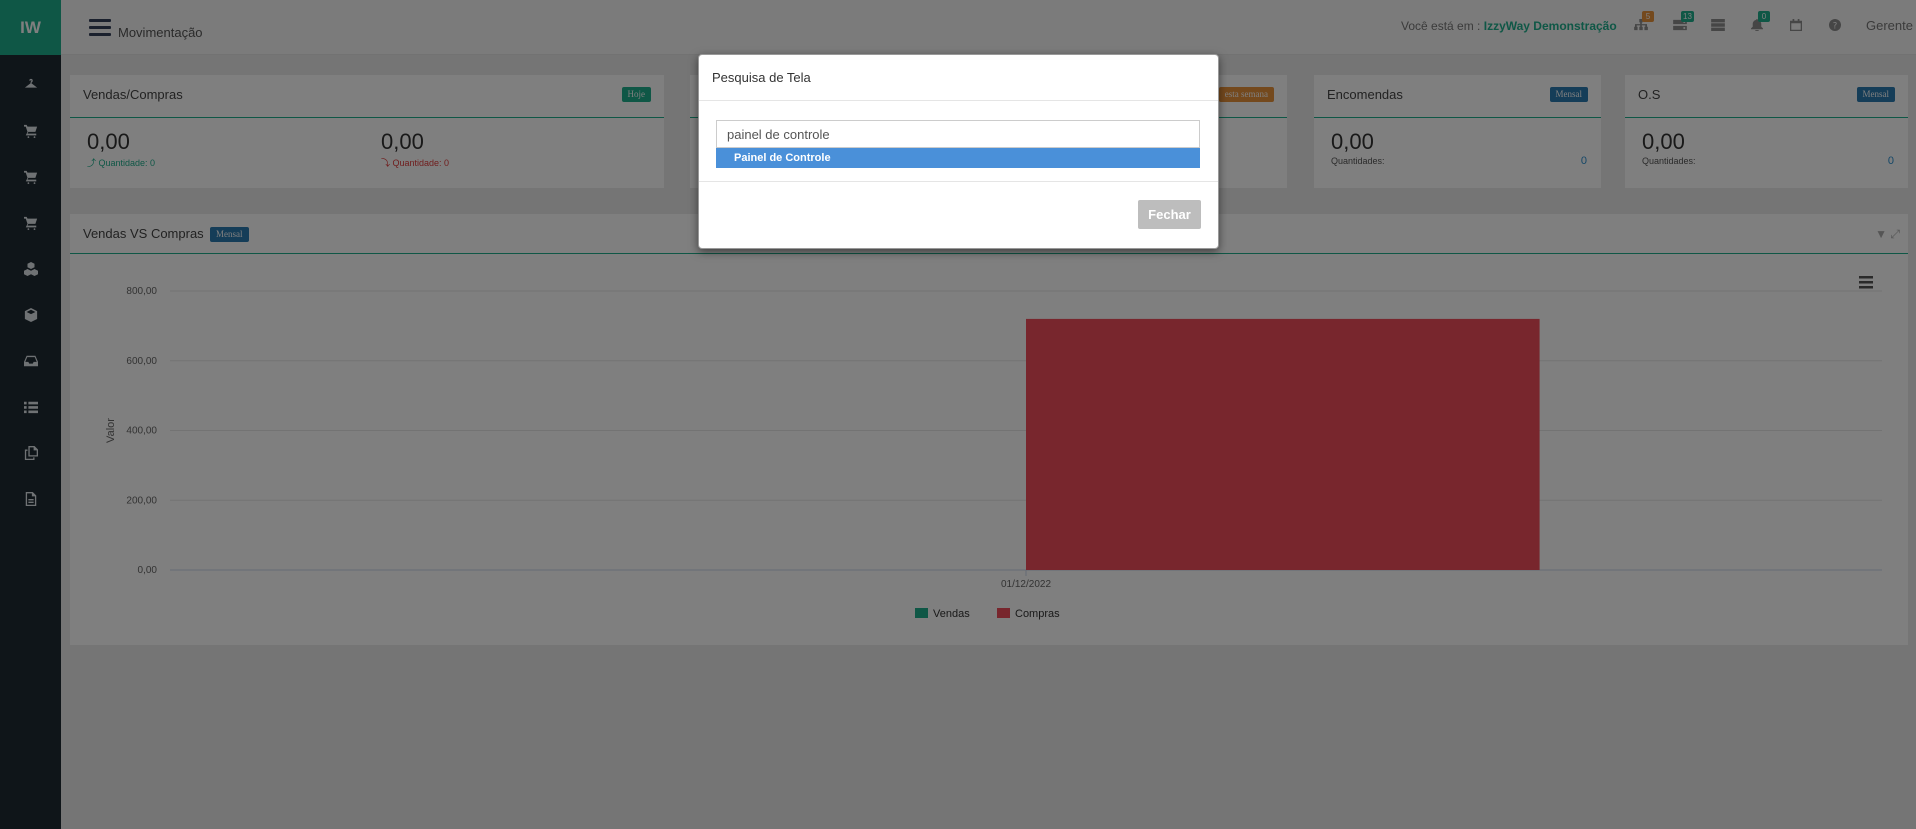 The width and height of the screenshot is (1916, 829). I want to click on modal-header: Pesquisa de Tela, so click(958, 78).